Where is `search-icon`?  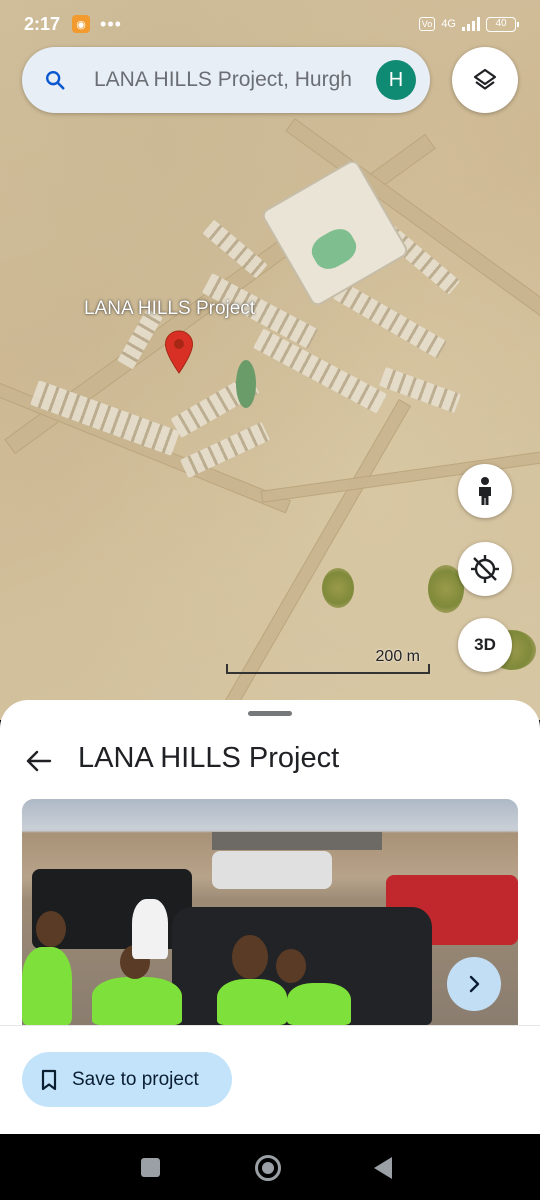
search-icon is located at coordinates (55, 80).